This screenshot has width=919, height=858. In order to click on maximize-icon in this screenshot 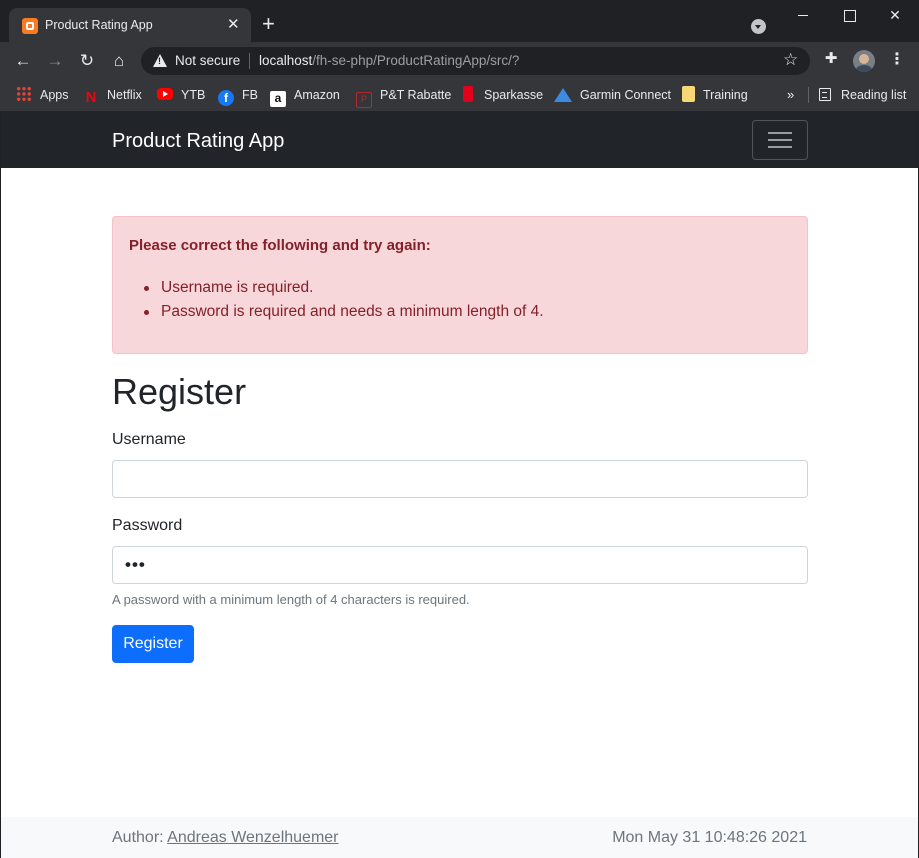, I will do `click(849, 16)`.